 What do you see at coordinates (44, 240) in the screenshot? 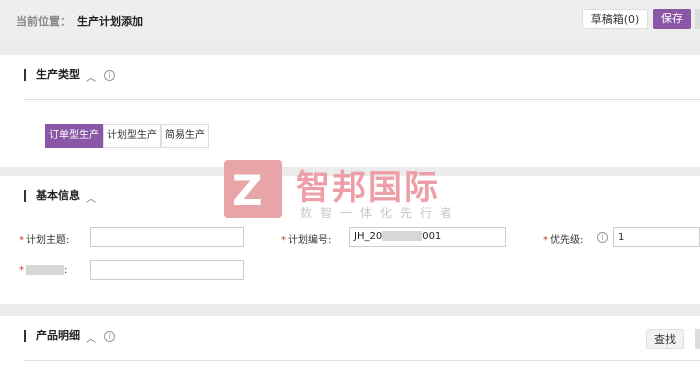
I see `plan-subject-label: * 计划主题:` at bounding box center [44, 240].